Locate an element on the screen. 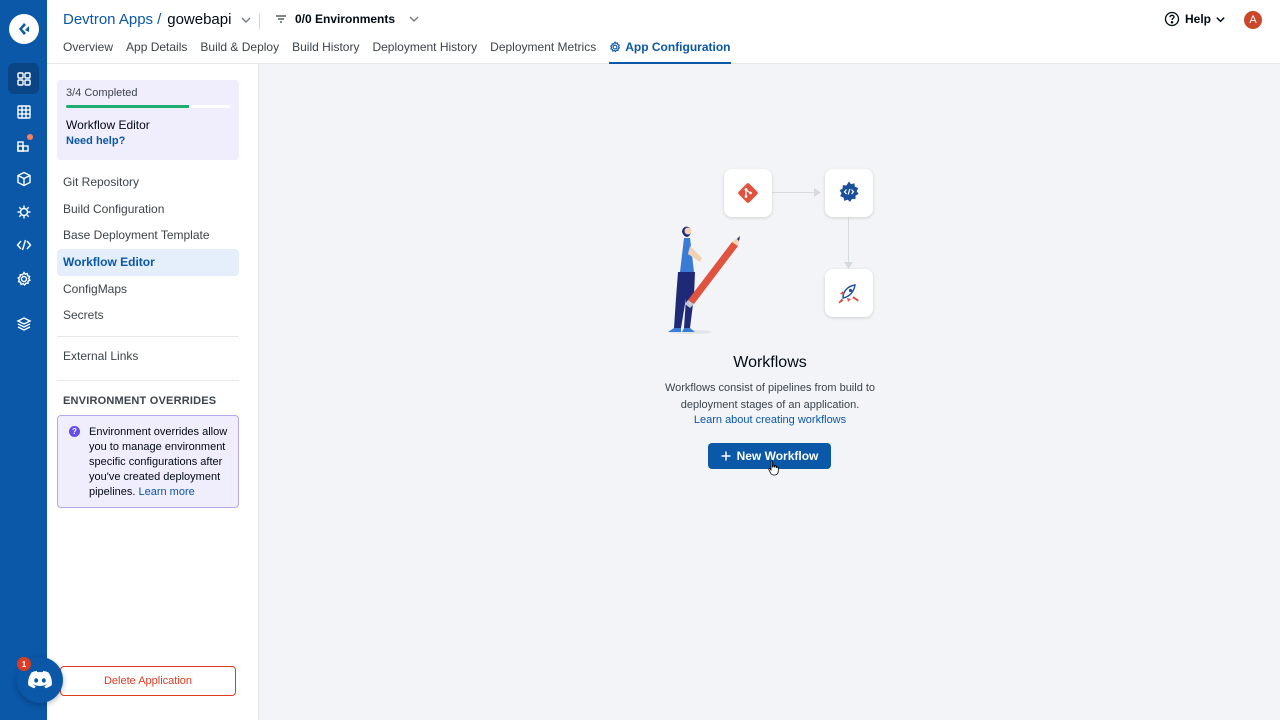 This screenshot has width=1280, height=720. tab-app-details: App Details is located at coordinates (156, 52).